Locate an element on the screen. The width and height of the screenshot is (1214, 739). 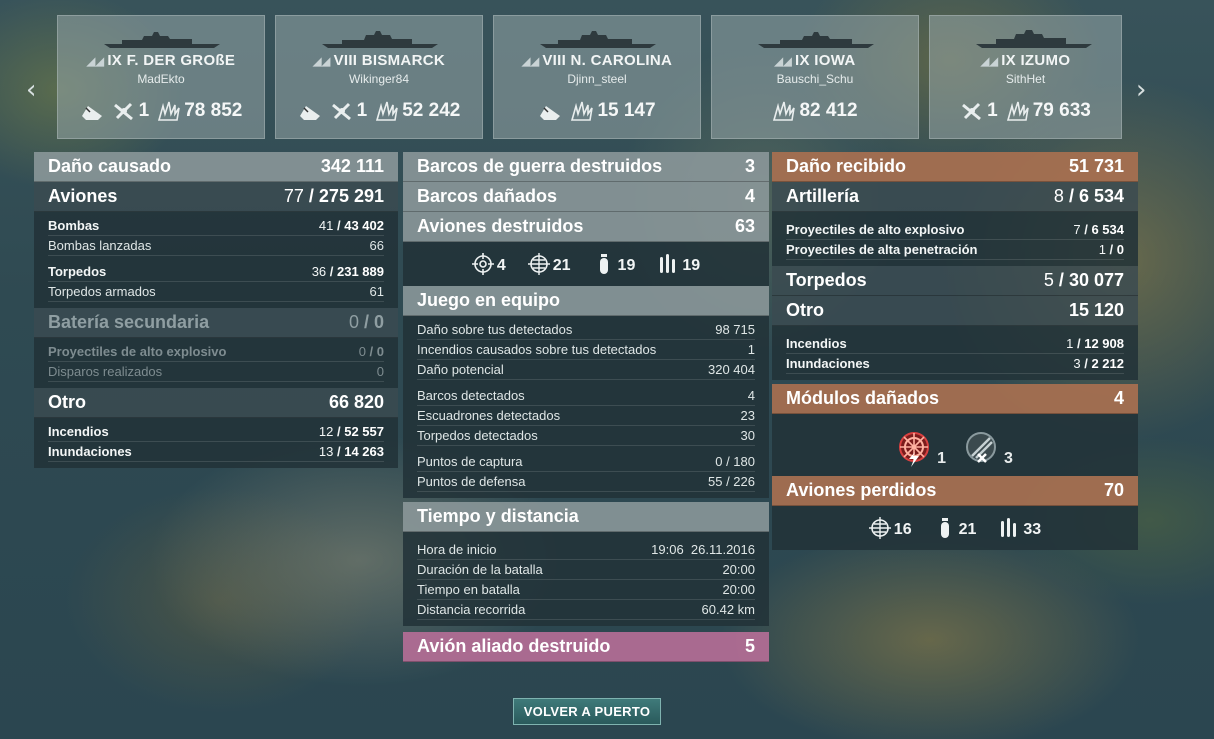
player-name: MadEkto is located at coordinates (161, 79).